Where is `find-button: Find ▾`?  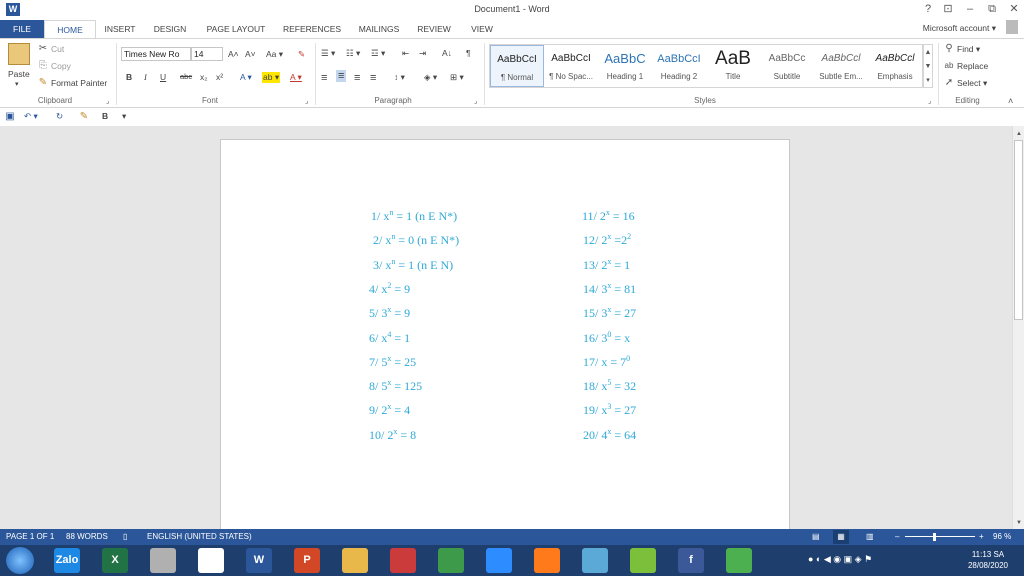 find-button: Find ▾ is located at coordinates (968, 49).